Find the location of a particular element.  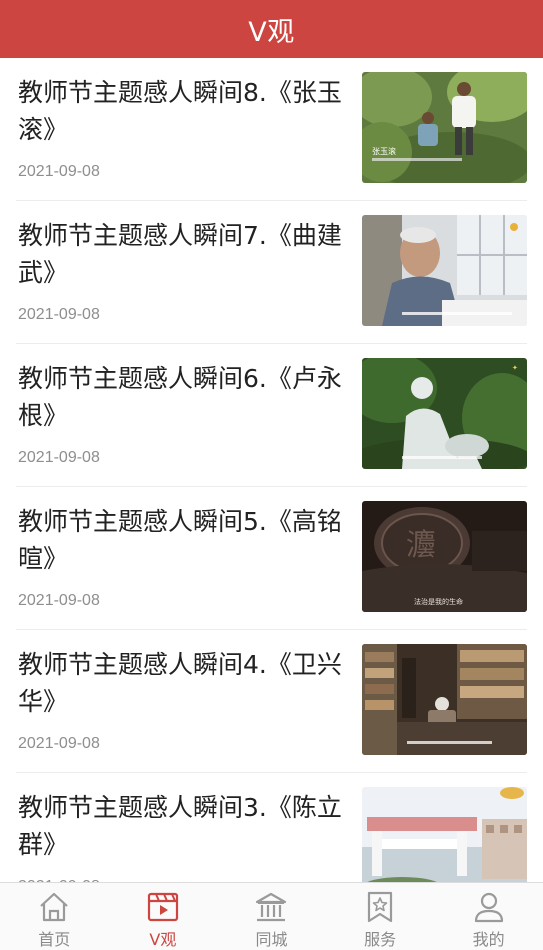

list-item: 教师节主题感人瞬间8.《张玉滚》 2021-09-08 张玉滚 is located at coordinates (271, 129).